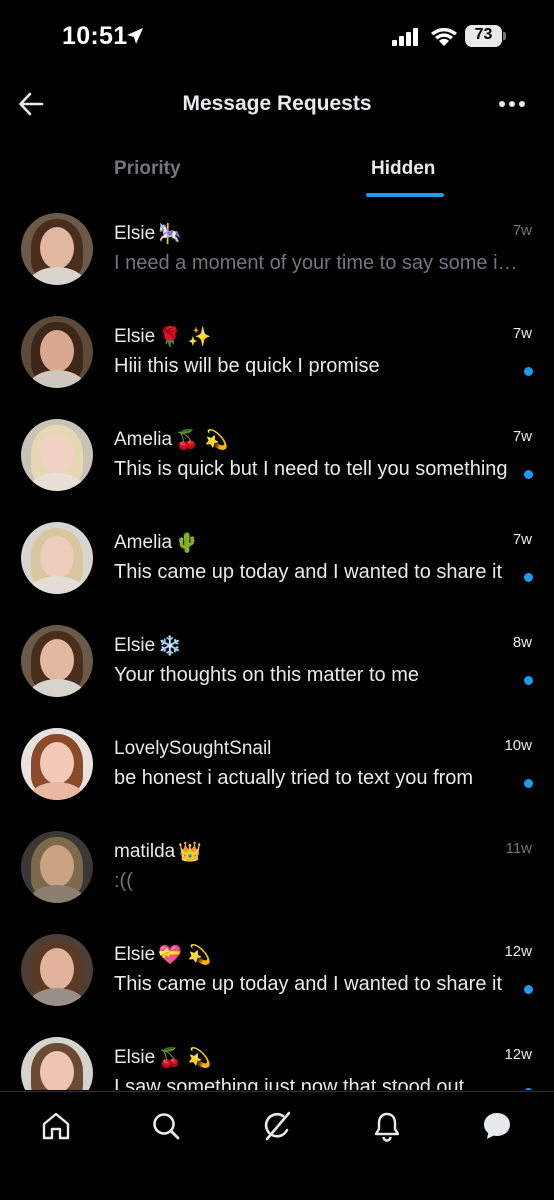 The height and width of the screenshot is (1200, 554). What do you see at coordinates (289, 1083) in the screenshot?
I see `message-preview: I saw something just now that stood out` at bounding box center [289, 1083].